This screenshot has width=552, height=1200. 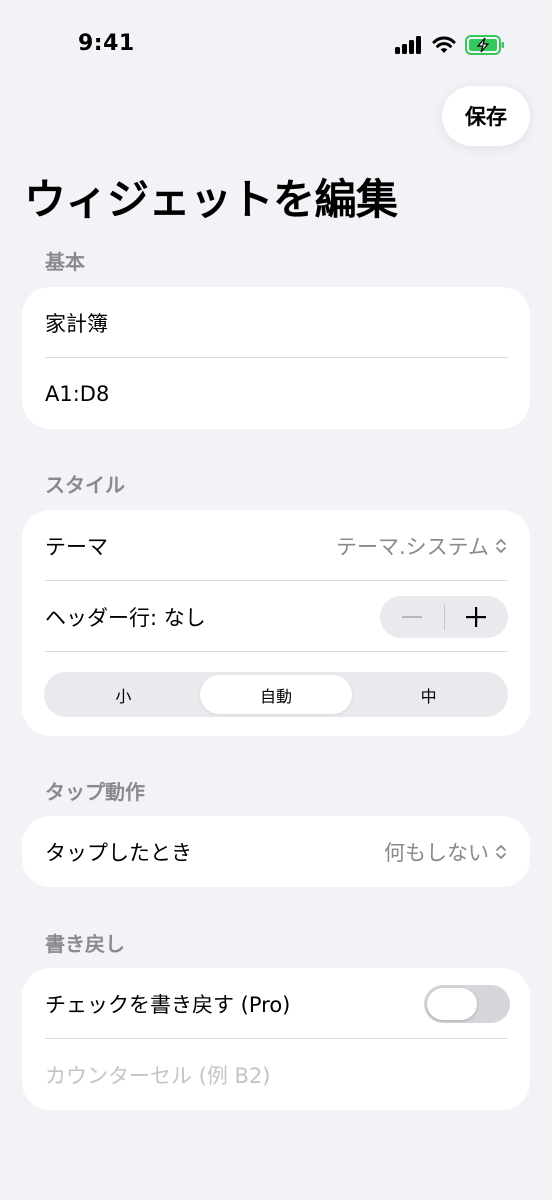 I want to click on tap-action-card: タップしたとき 何もしない, so click(x=276, y=851).